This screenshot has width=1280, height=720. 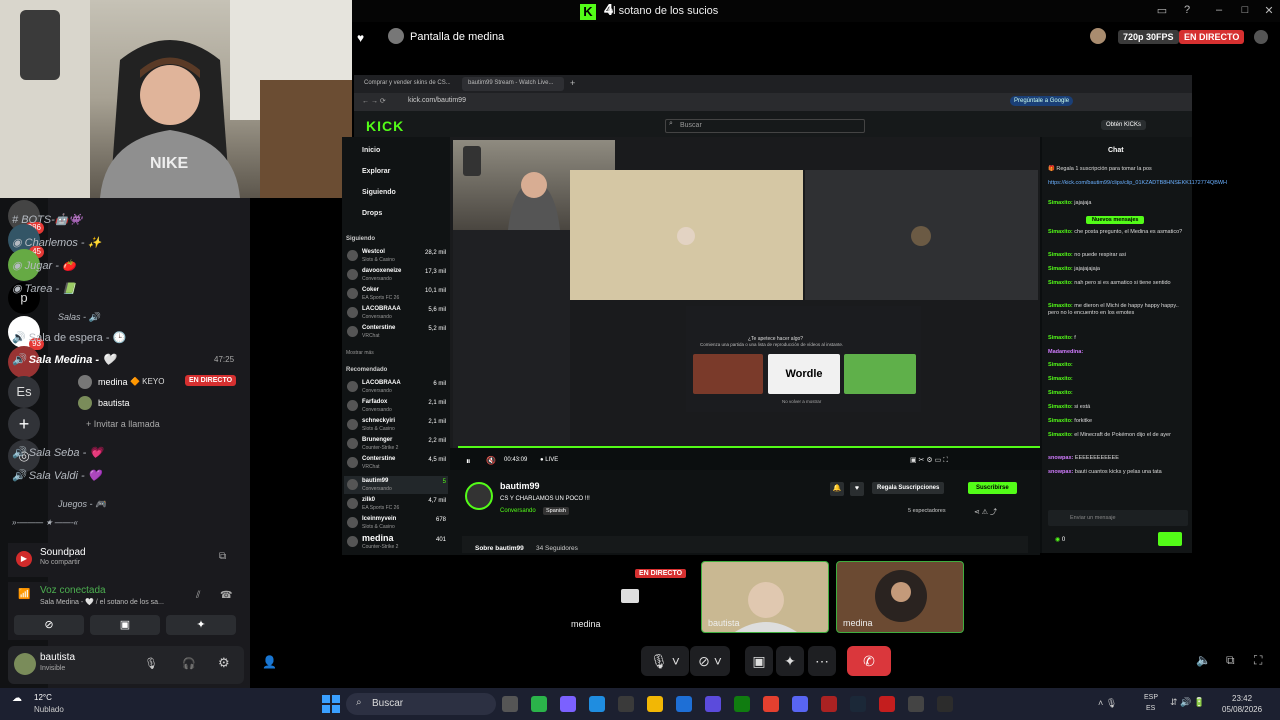 What do you see at coordinates (857, 489) in the screenshot?
I see `heart-button: ♥` at bounding box center [857, 489].